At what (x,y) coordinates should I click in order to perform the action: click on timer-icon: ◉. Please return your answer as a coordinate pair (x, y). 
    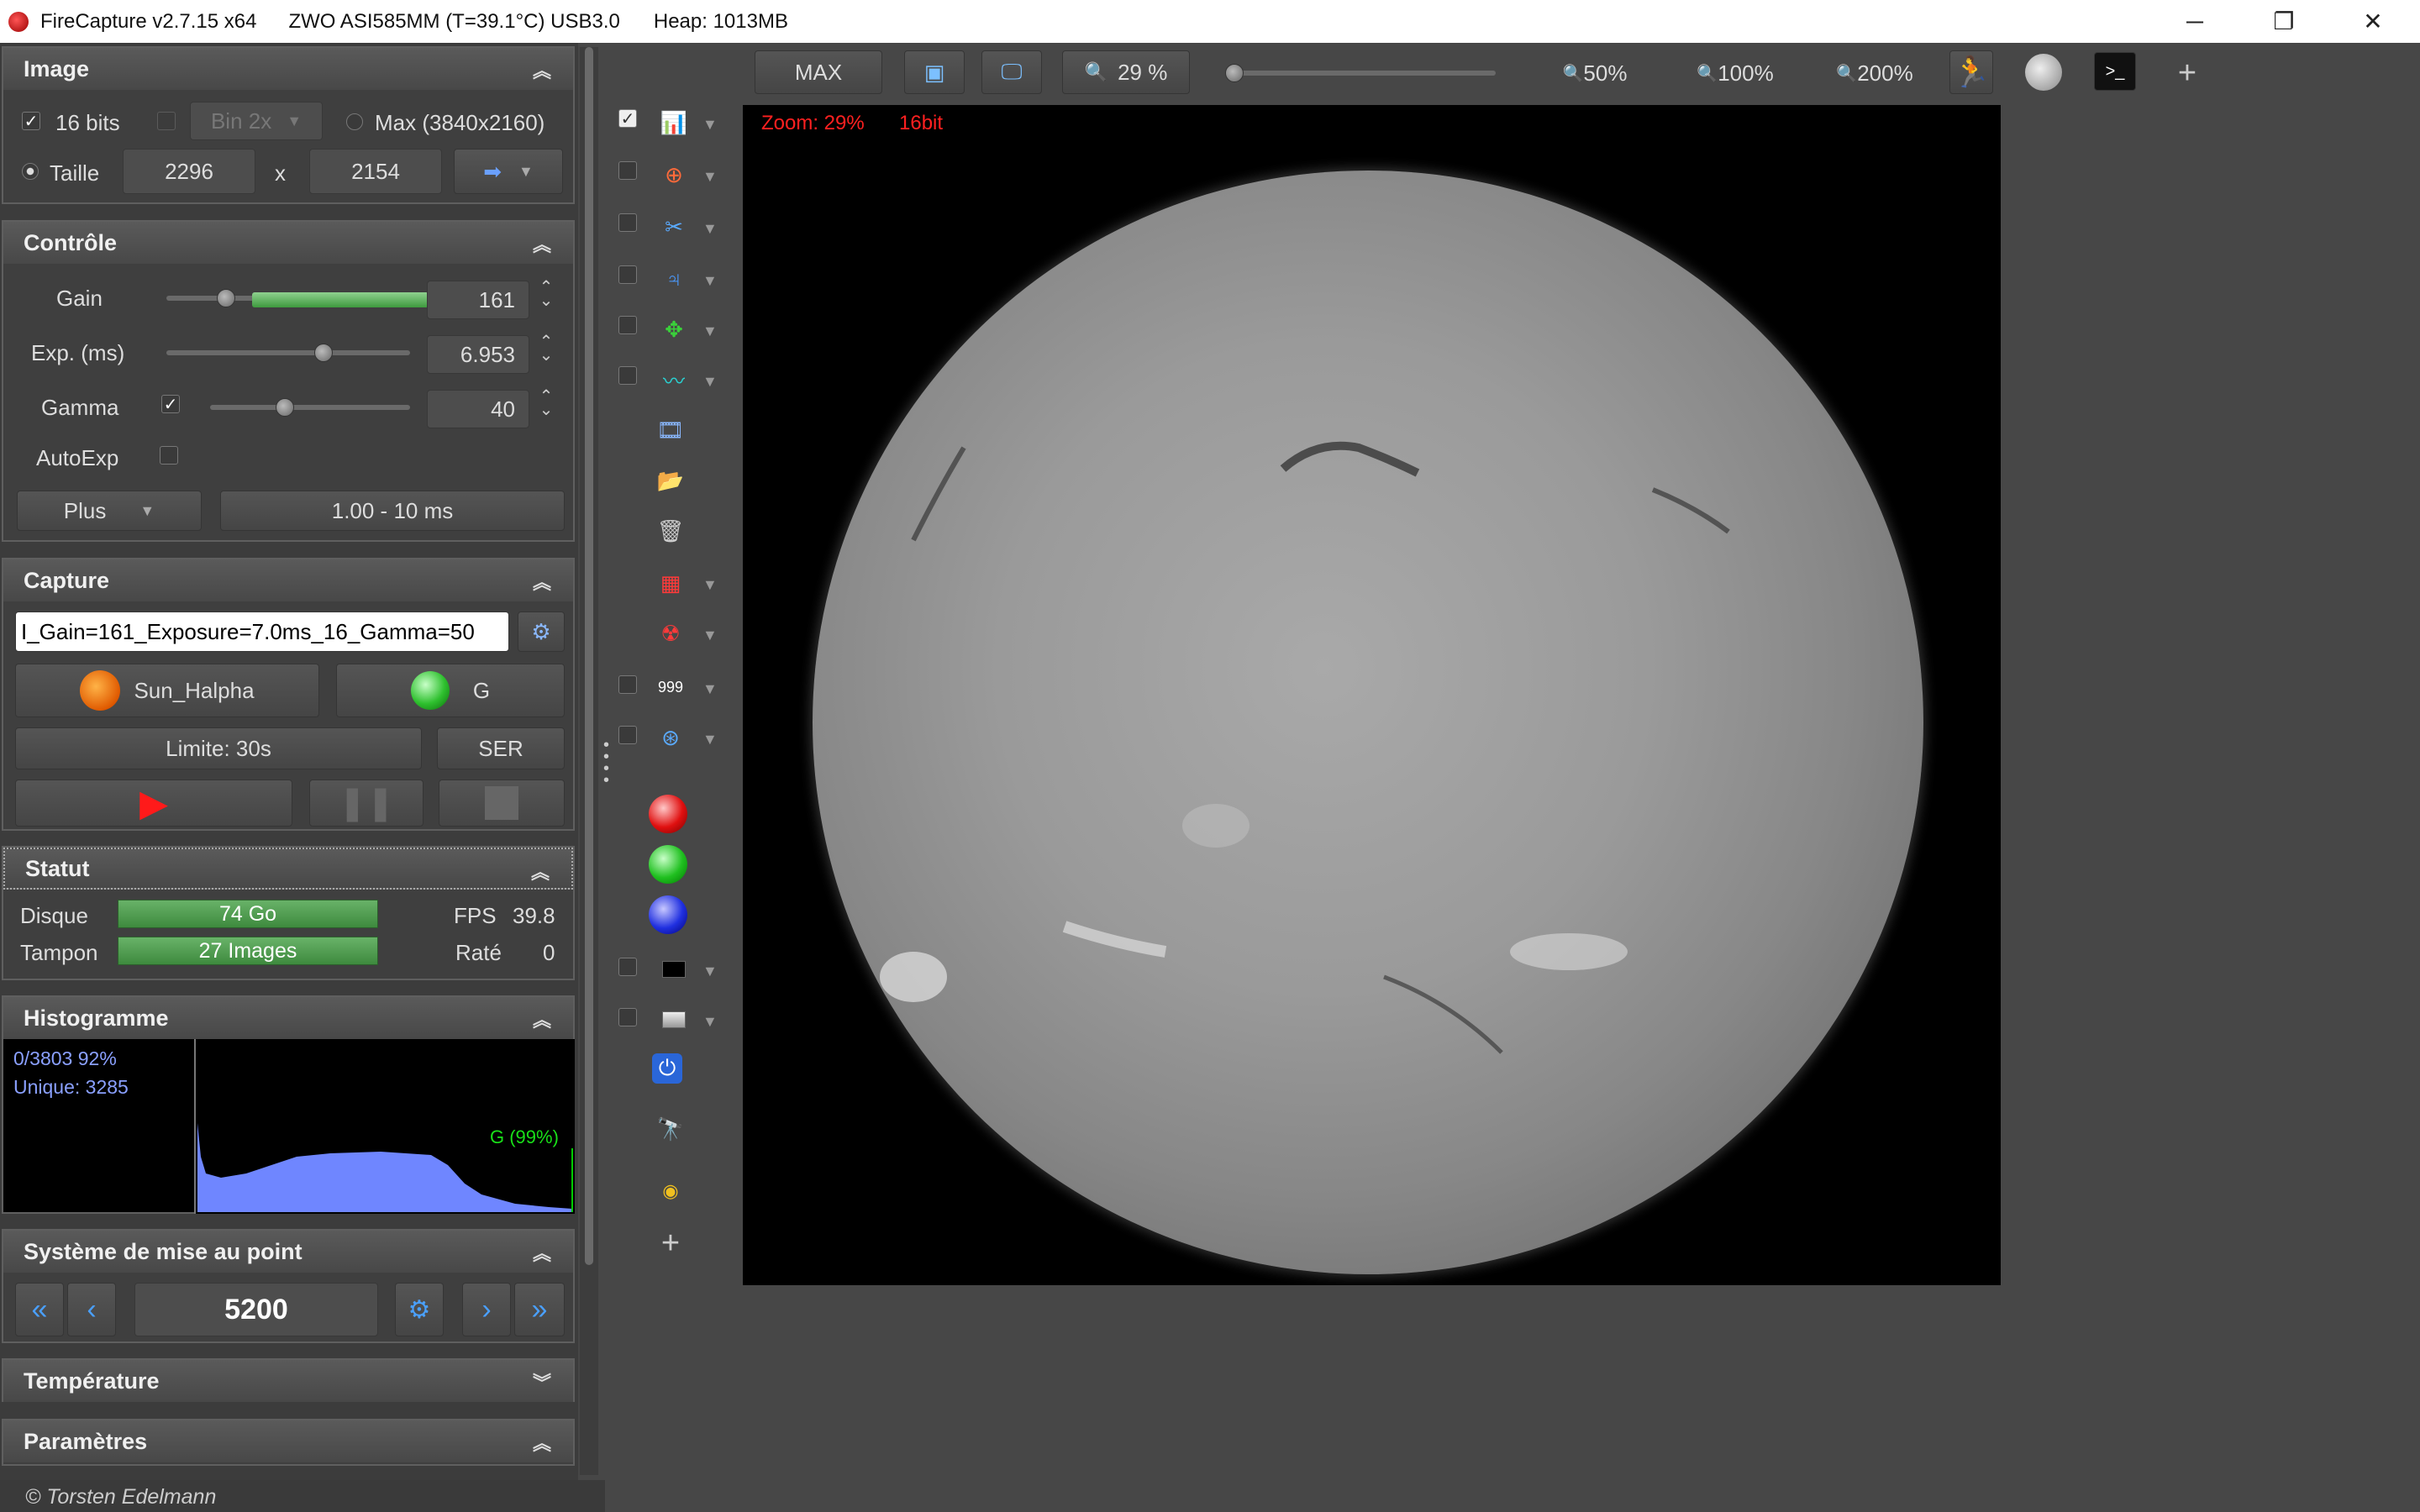
    Looking at the image, I should click on (671, 1191).